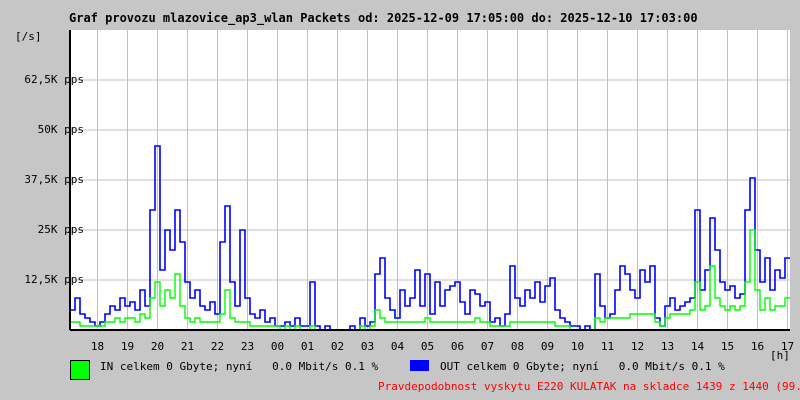 This screenshot has width=800, height=400. Describe the element at coordinates (607, 346) in the screenshot. I see `x-tick-label: 11` at that location.